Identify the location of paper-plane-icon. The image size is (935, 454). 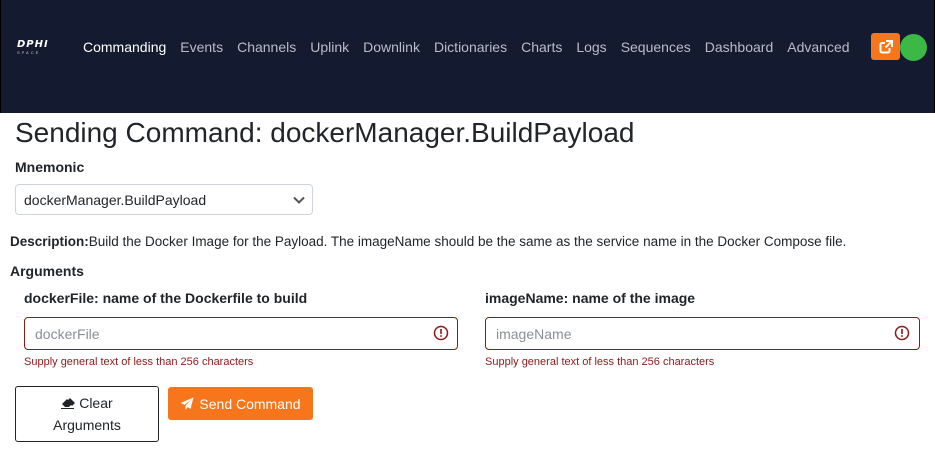
(187, 403).